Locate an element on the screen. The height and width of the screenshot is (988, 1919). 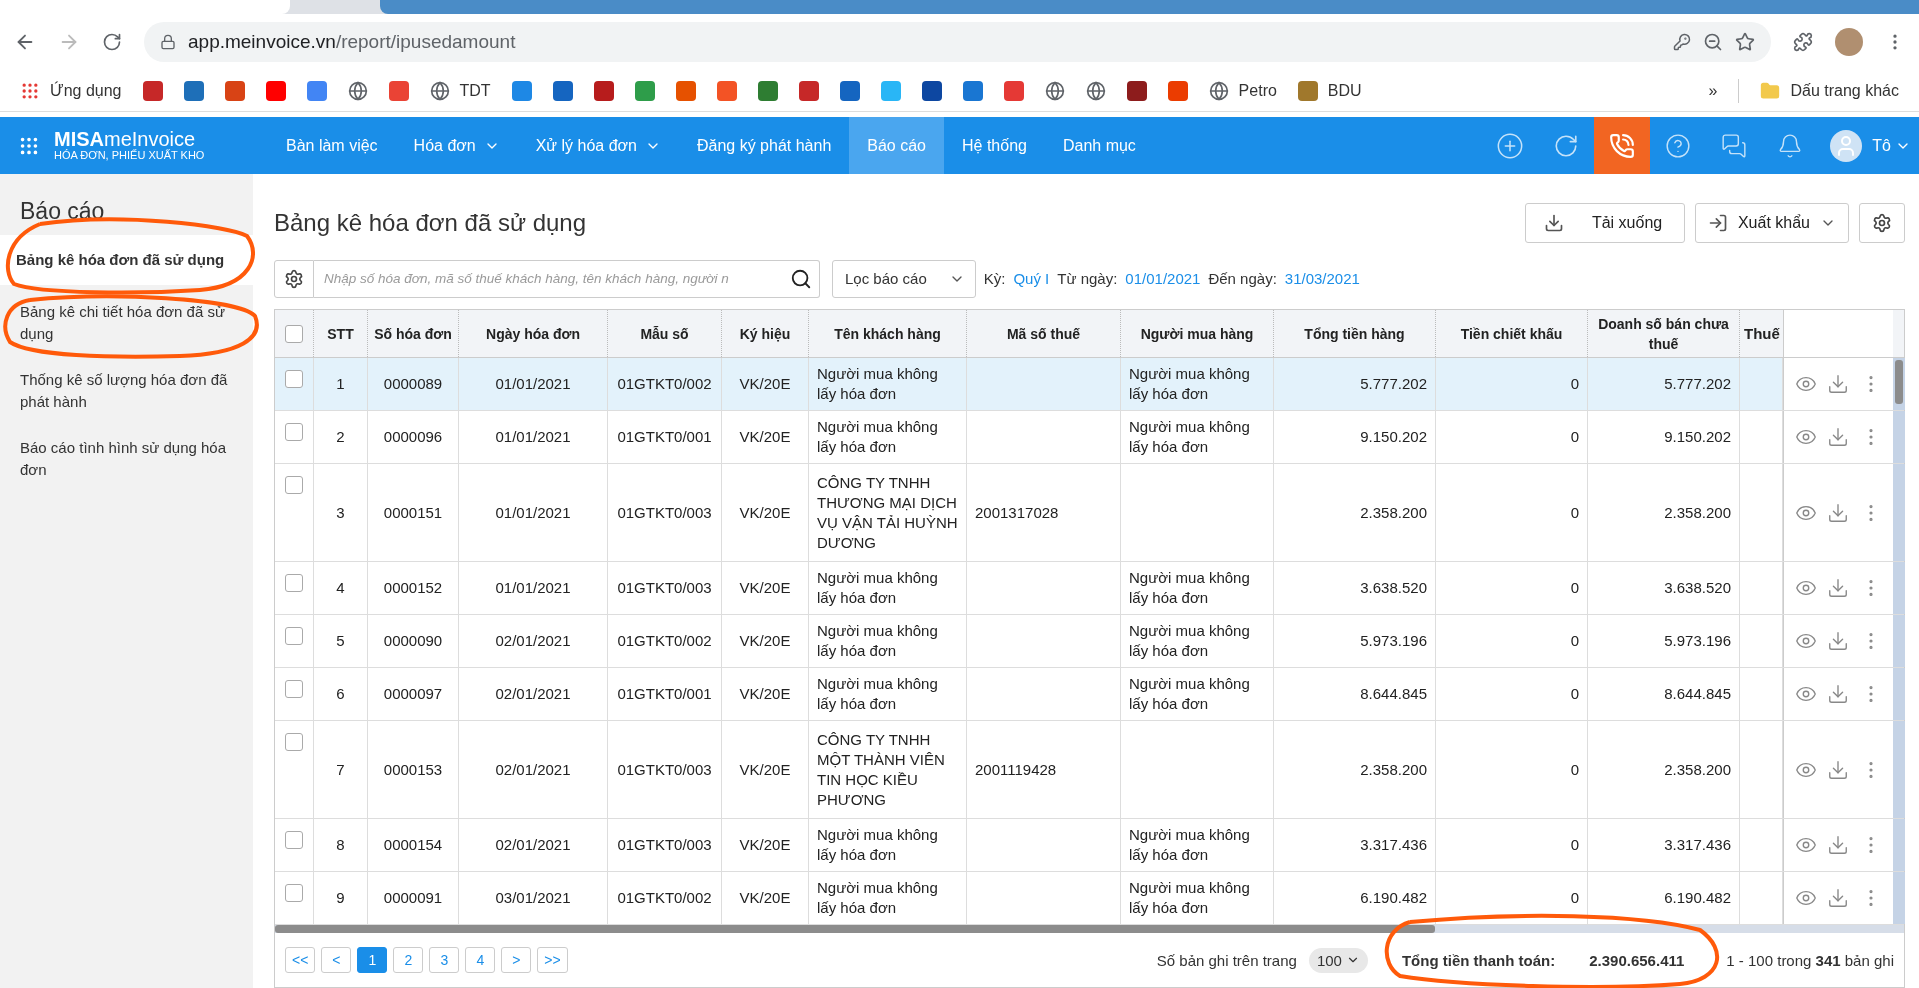
table-cell: 8.644.845 is located at coordinates (1355, 694).